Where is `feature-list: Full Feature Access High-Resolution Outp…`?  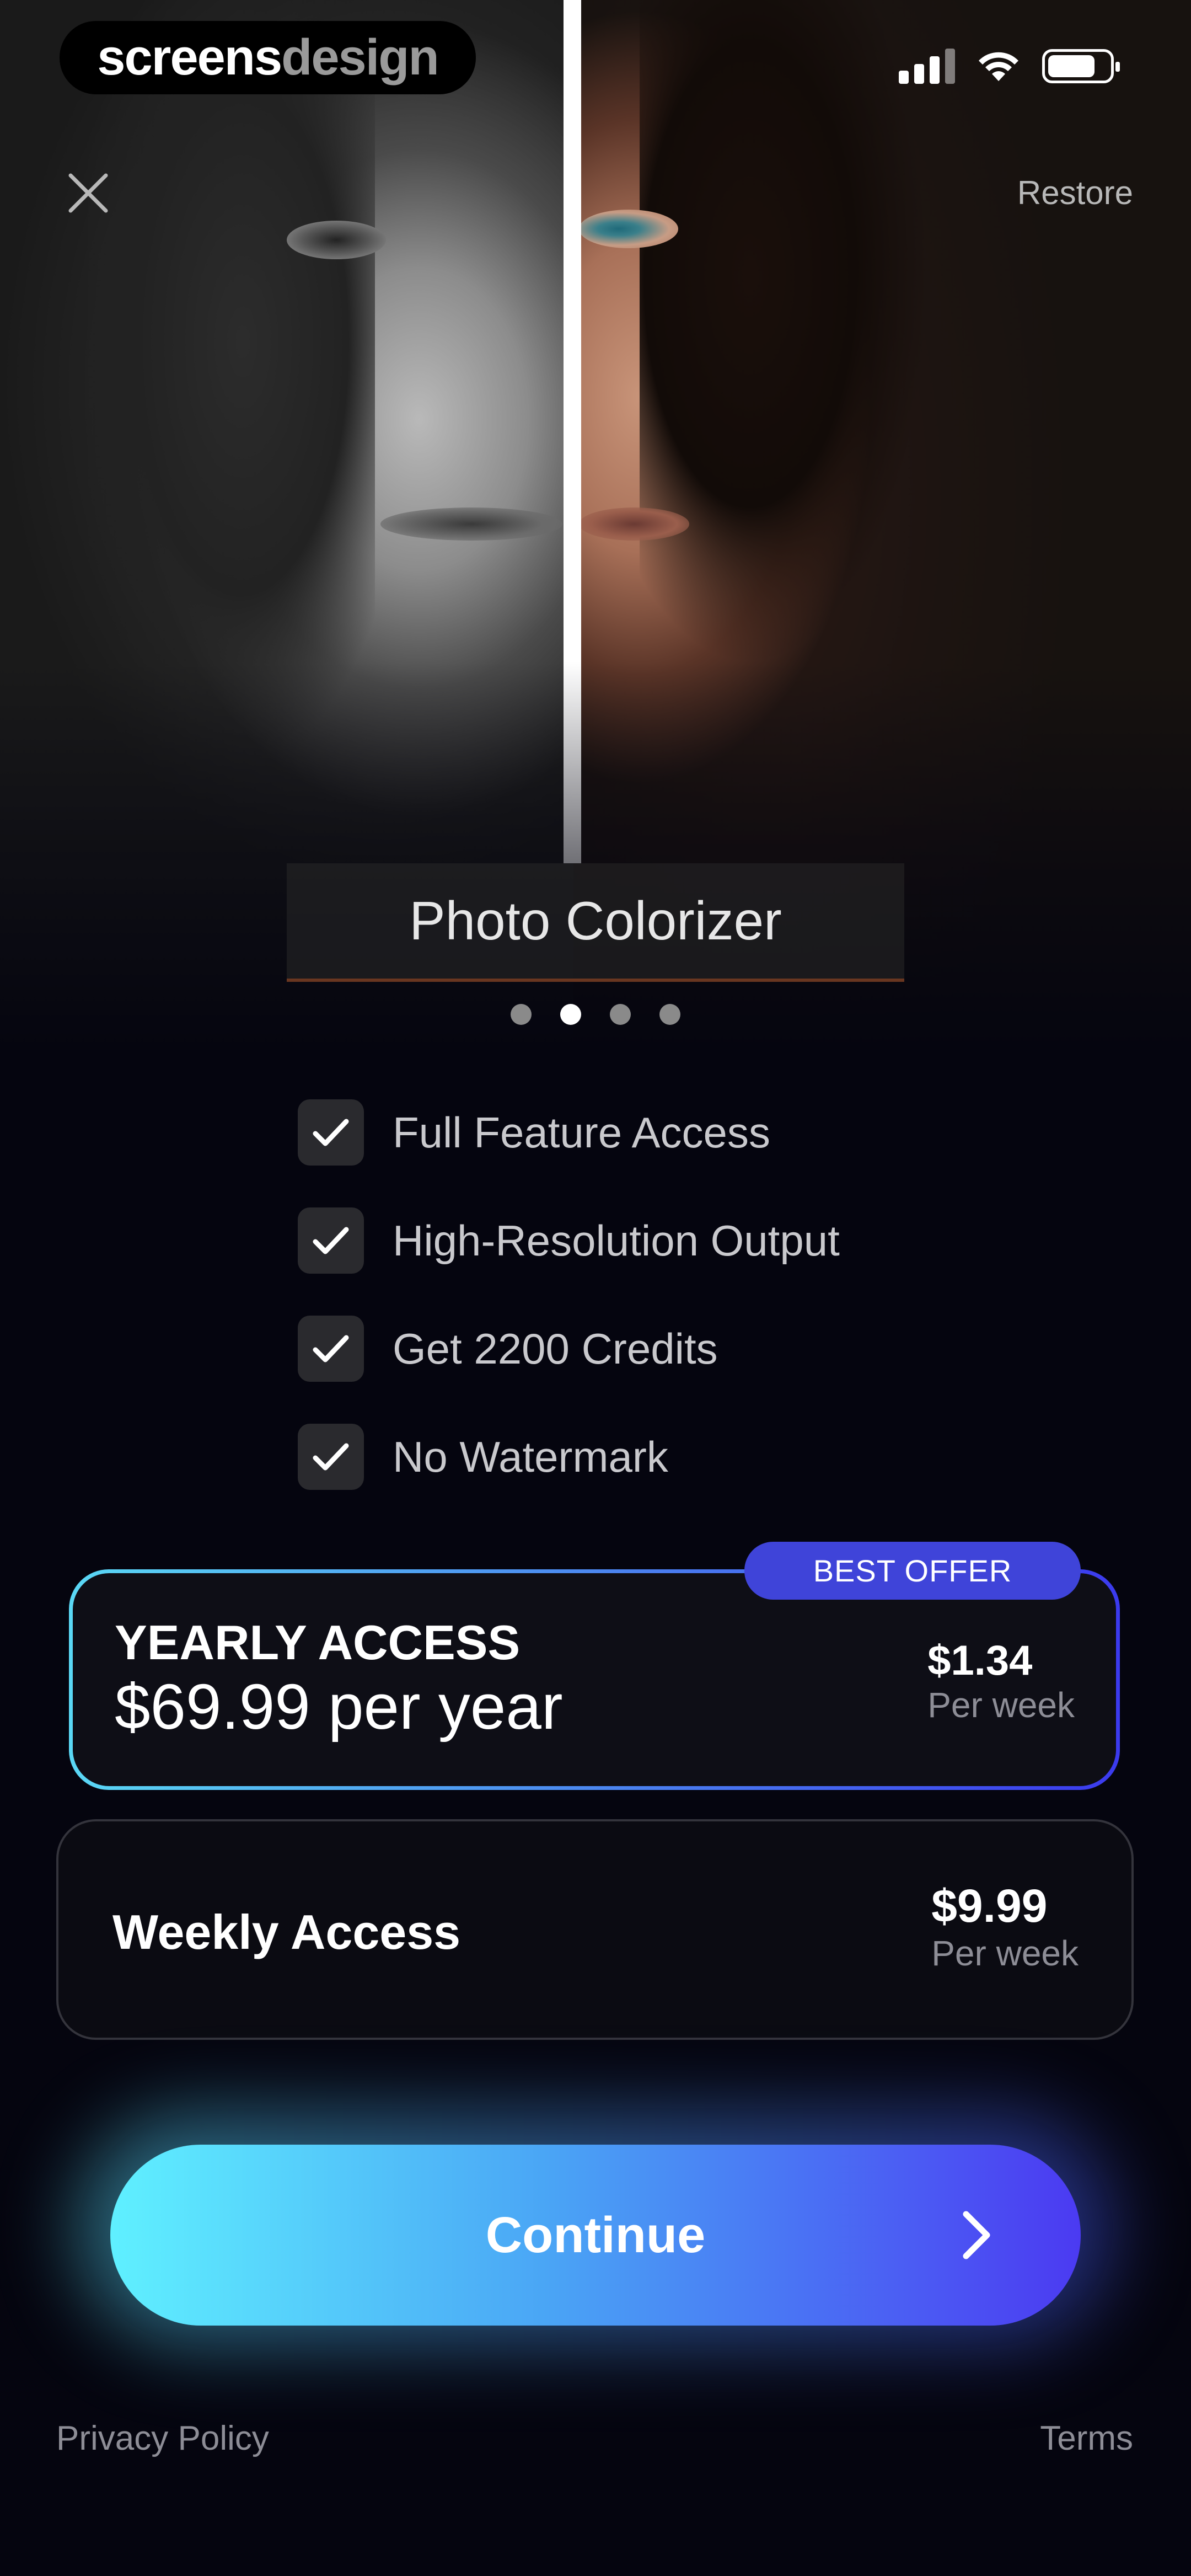 feature-list: Full Feature Access High-Resolution Outp… is located at coordinates (569, 1294).